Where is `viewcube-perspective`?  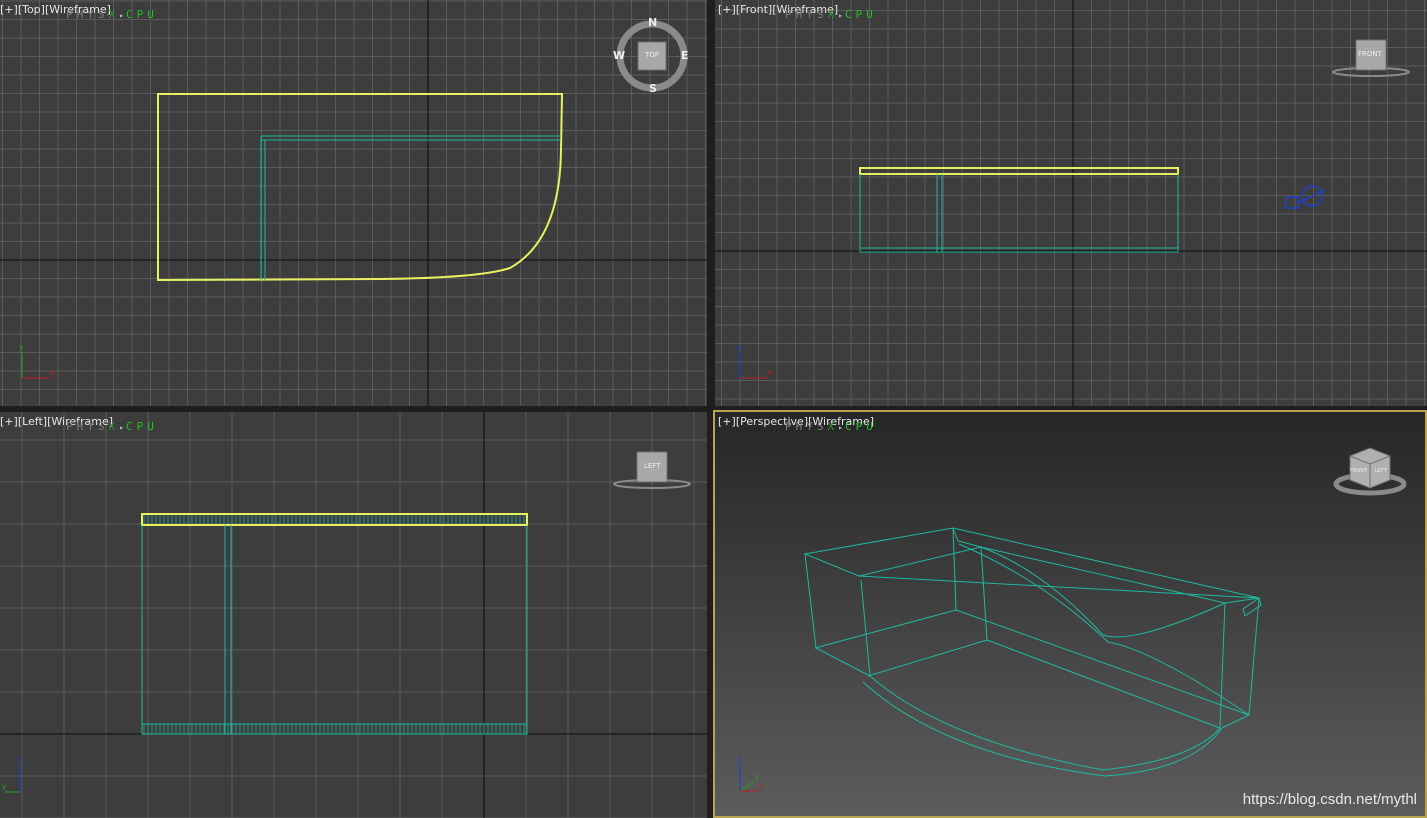 viewcube-perspective is located at coordinates (1370, 471).